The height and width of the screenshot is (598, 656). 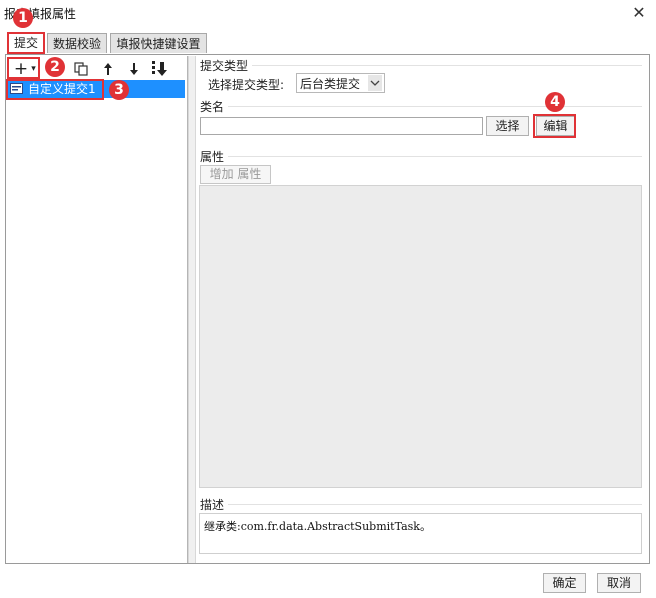 I want to click on pane-splitter, so click(x=192, y=309).